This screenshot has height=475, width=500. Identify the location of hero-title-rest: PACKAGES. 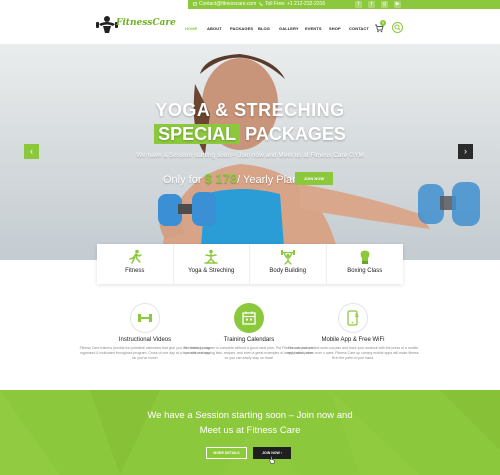
(295, 134).